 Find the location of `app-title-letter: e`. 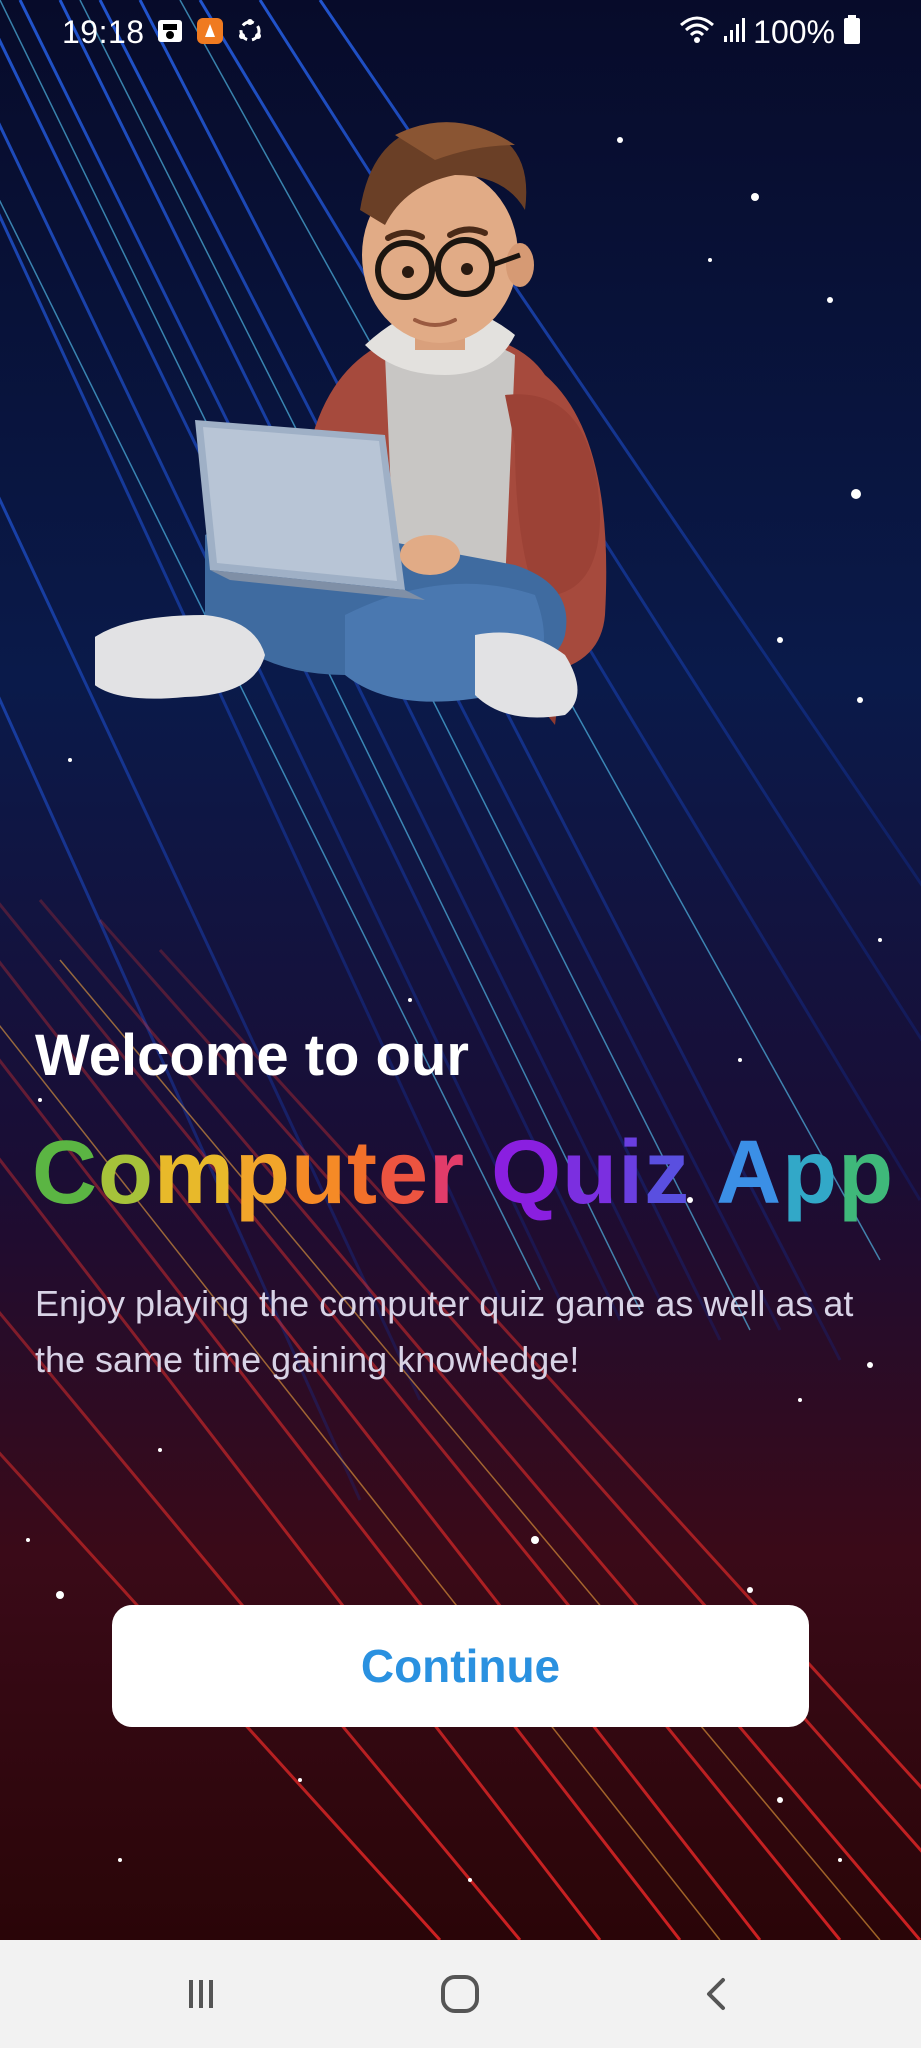

app-title-letter: e is located at coordinates (403, 1173).